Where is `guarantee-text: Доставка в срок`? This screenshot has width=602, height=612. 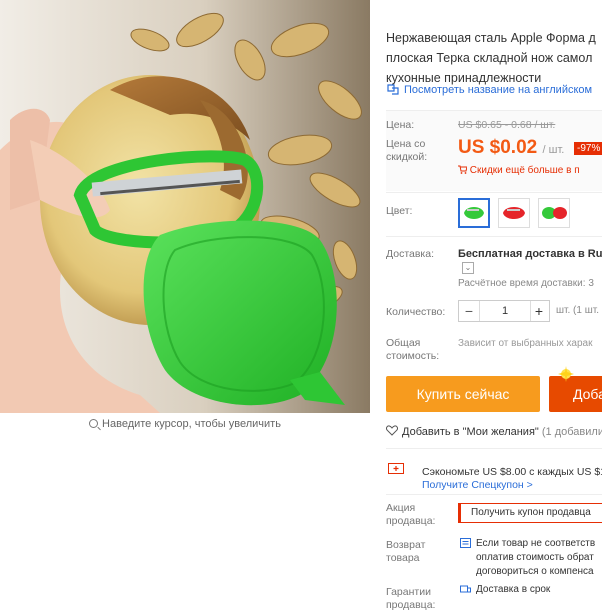
guarantee-text: Доставка в срок is located at coordinates (513, 589).